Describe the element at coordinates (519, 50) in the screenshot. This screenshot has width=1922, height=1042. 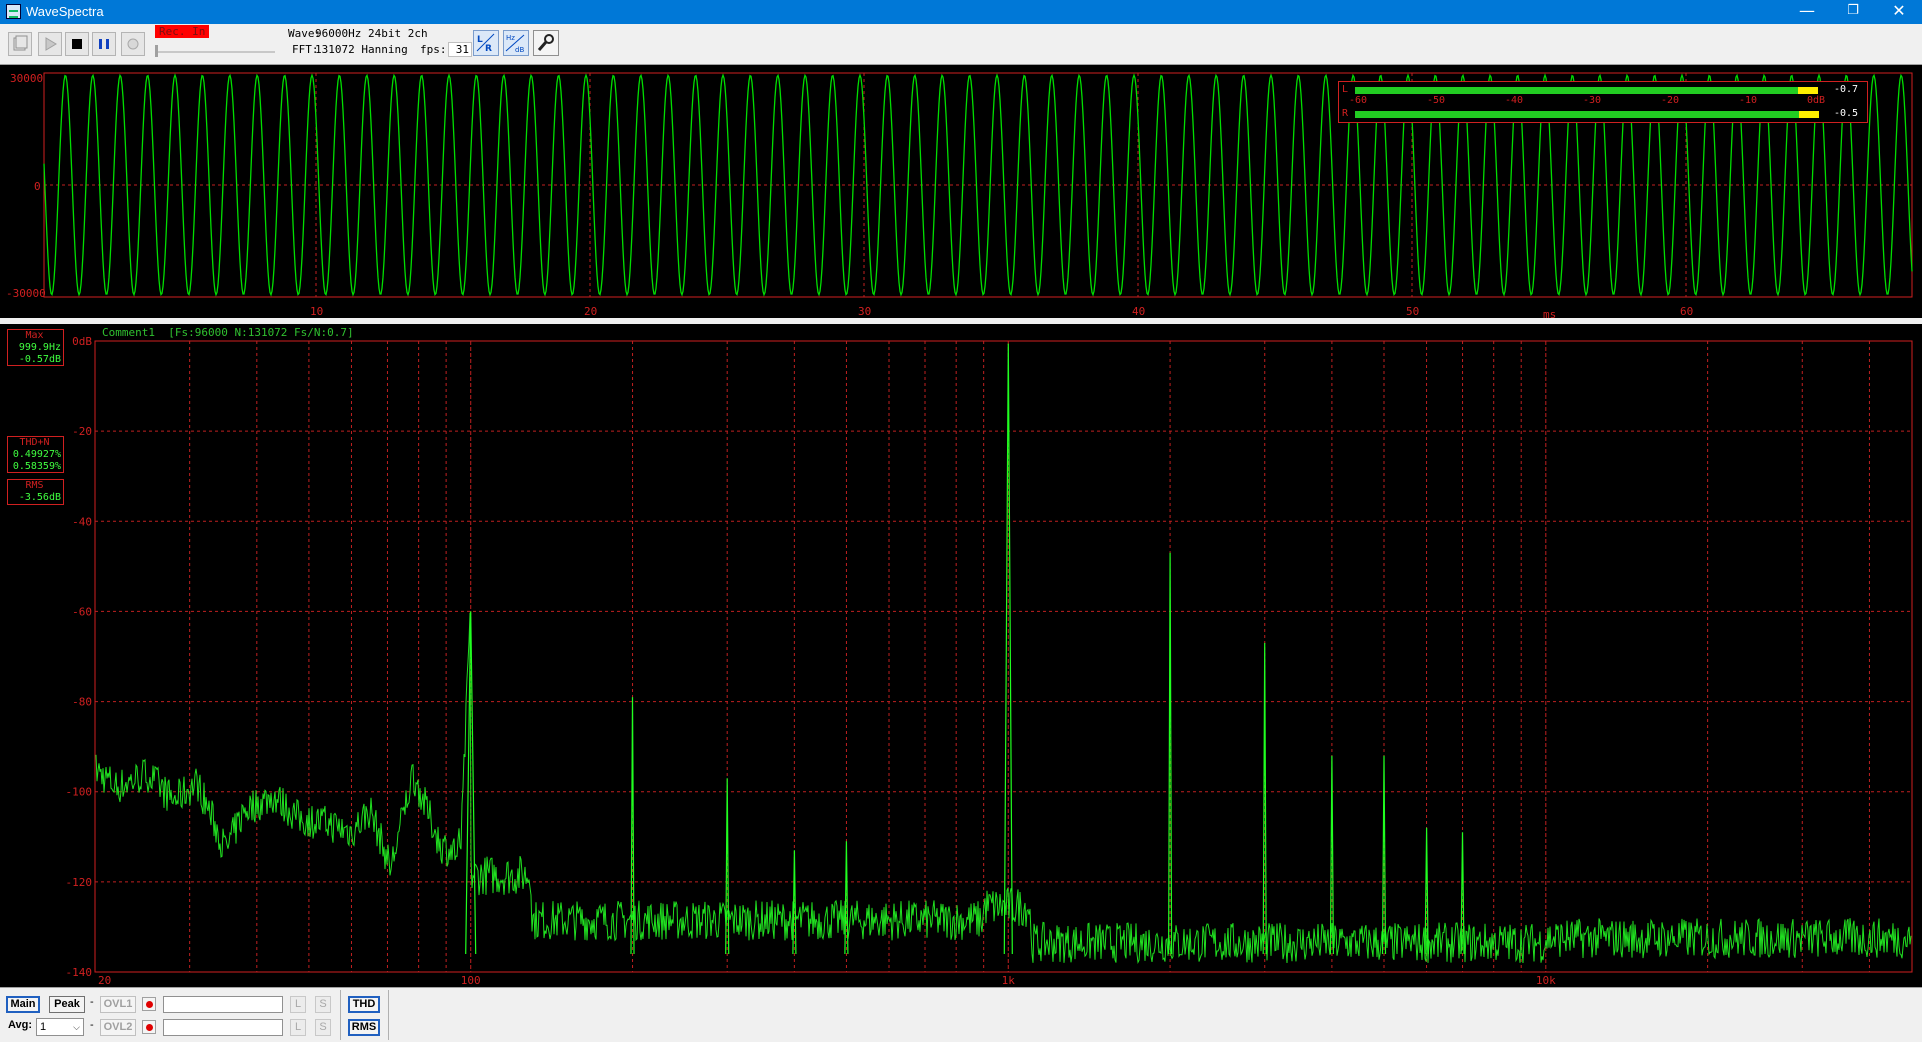
I see `svg-text: dB` at that location.